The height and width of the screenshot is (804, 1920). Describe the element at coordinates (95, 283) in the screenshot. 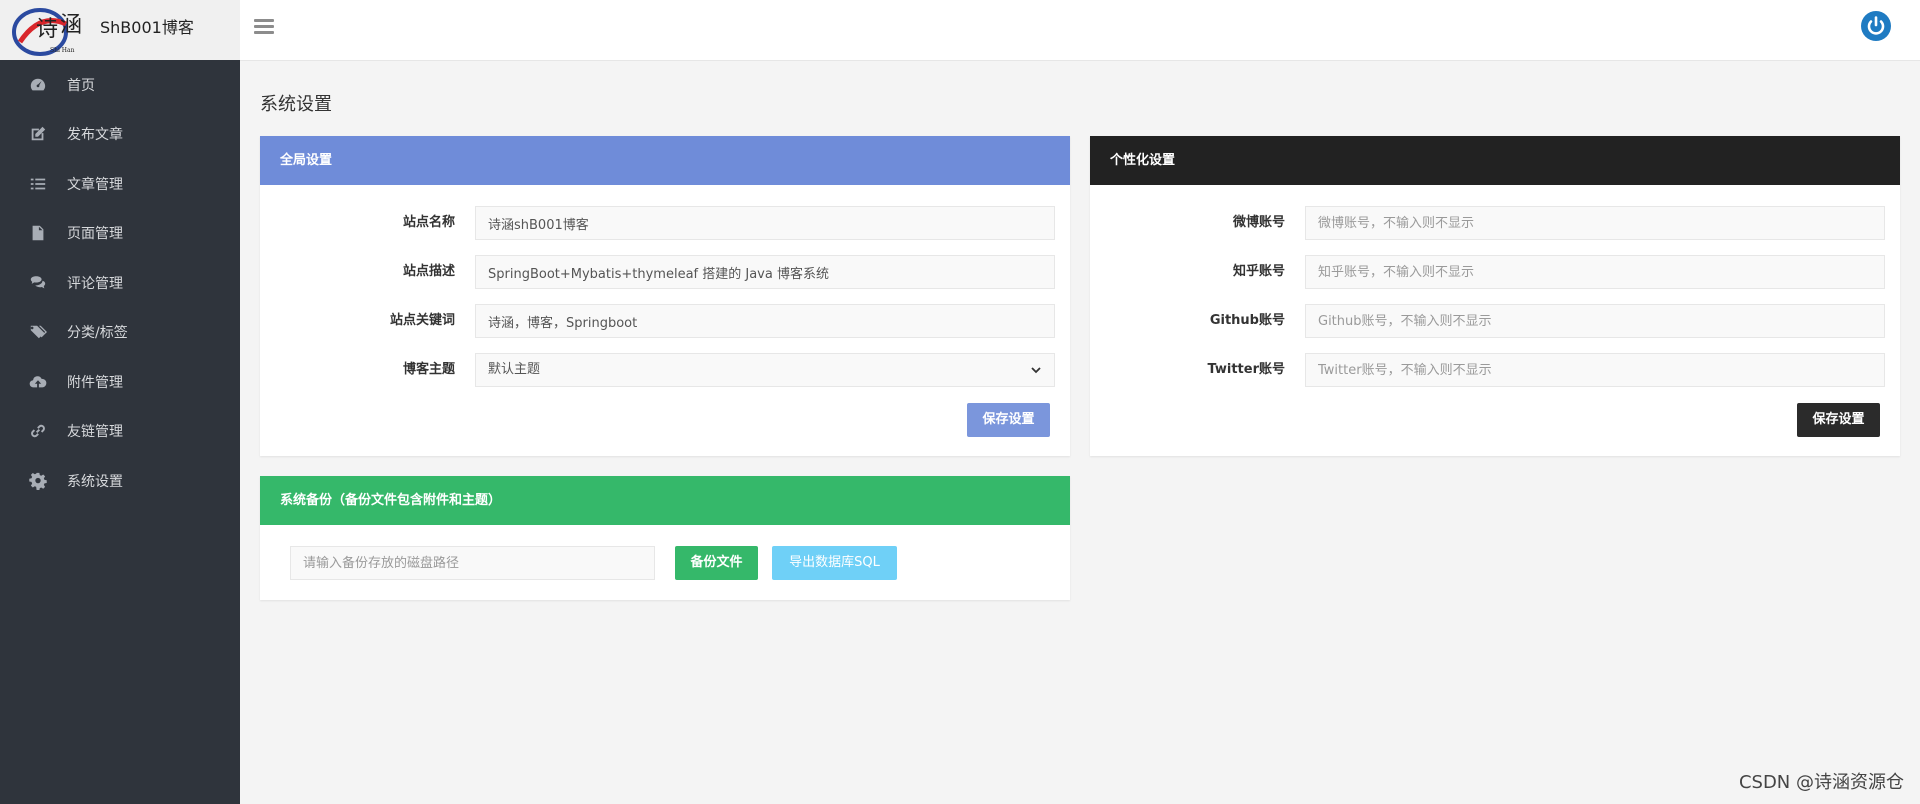

I see `sidebar-item-label: 评论管理` at that location.